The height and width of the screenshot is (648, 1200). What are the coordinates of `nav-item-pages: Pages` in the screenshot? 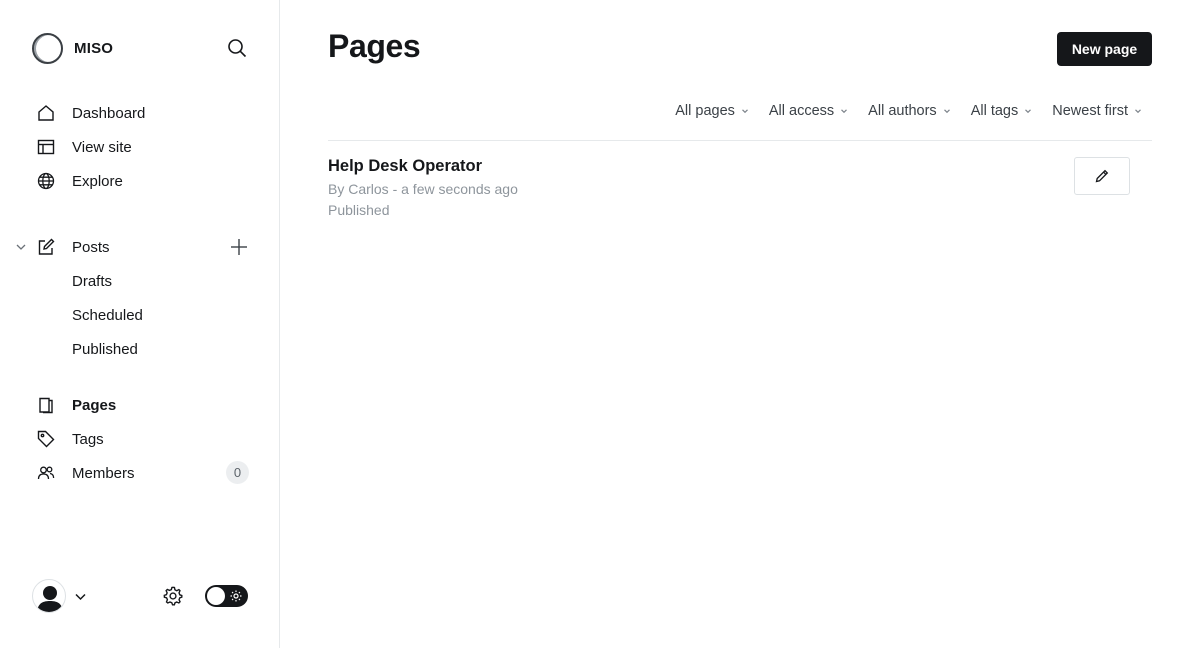 It's located at (76, 405).